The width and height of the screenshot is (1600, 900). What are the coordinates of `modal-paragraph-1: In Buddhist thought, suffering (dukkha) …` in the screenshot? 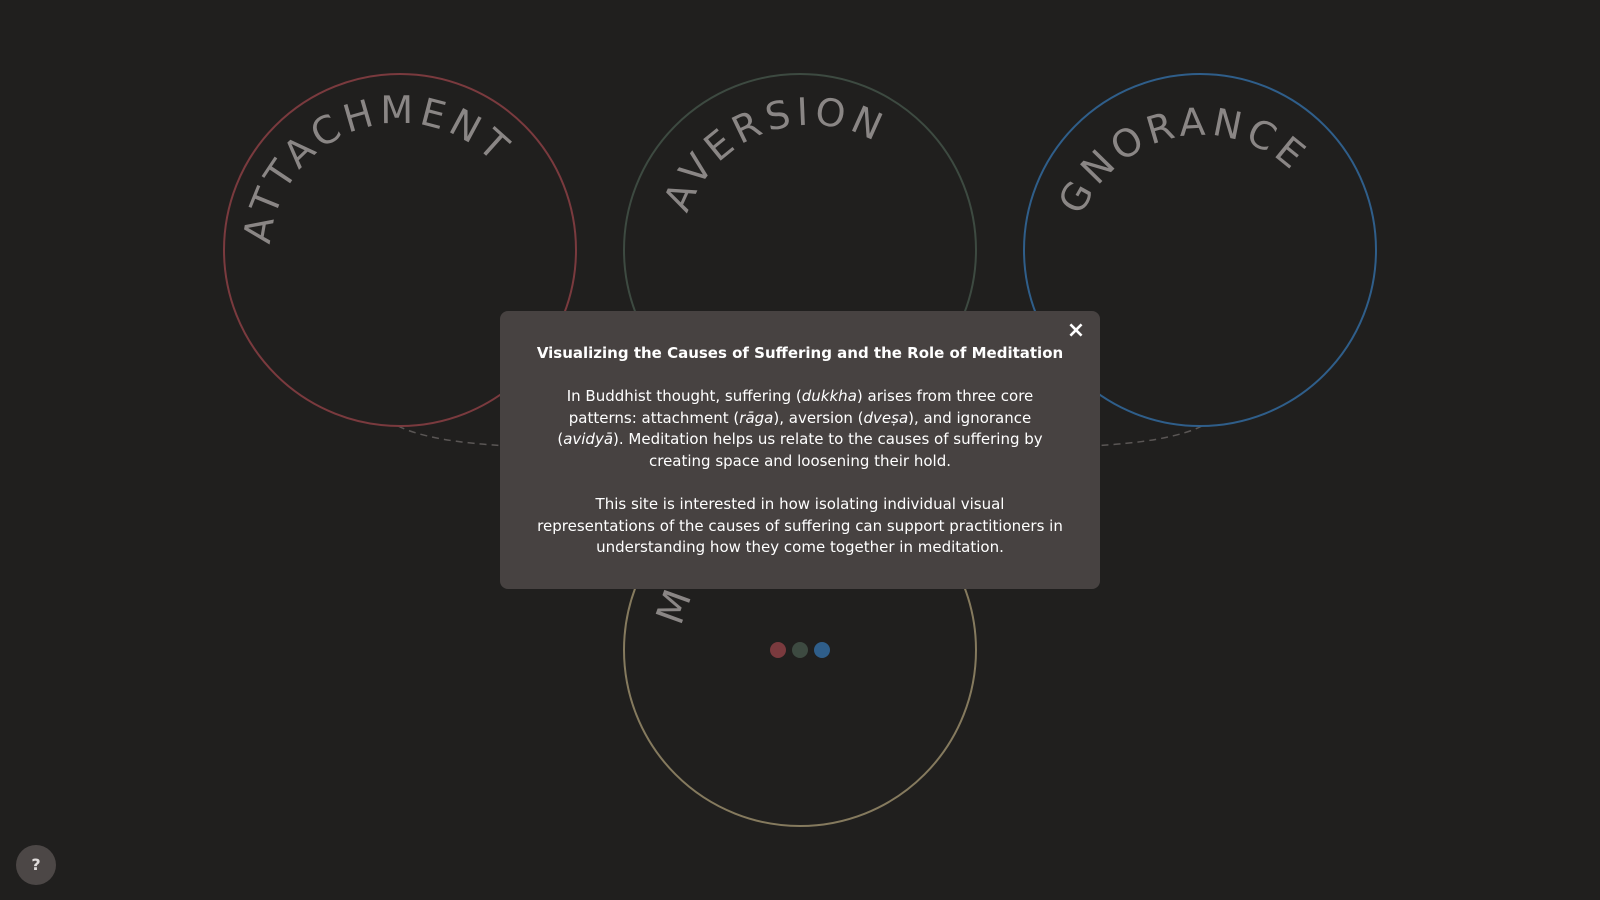 It's located at (800, 429).